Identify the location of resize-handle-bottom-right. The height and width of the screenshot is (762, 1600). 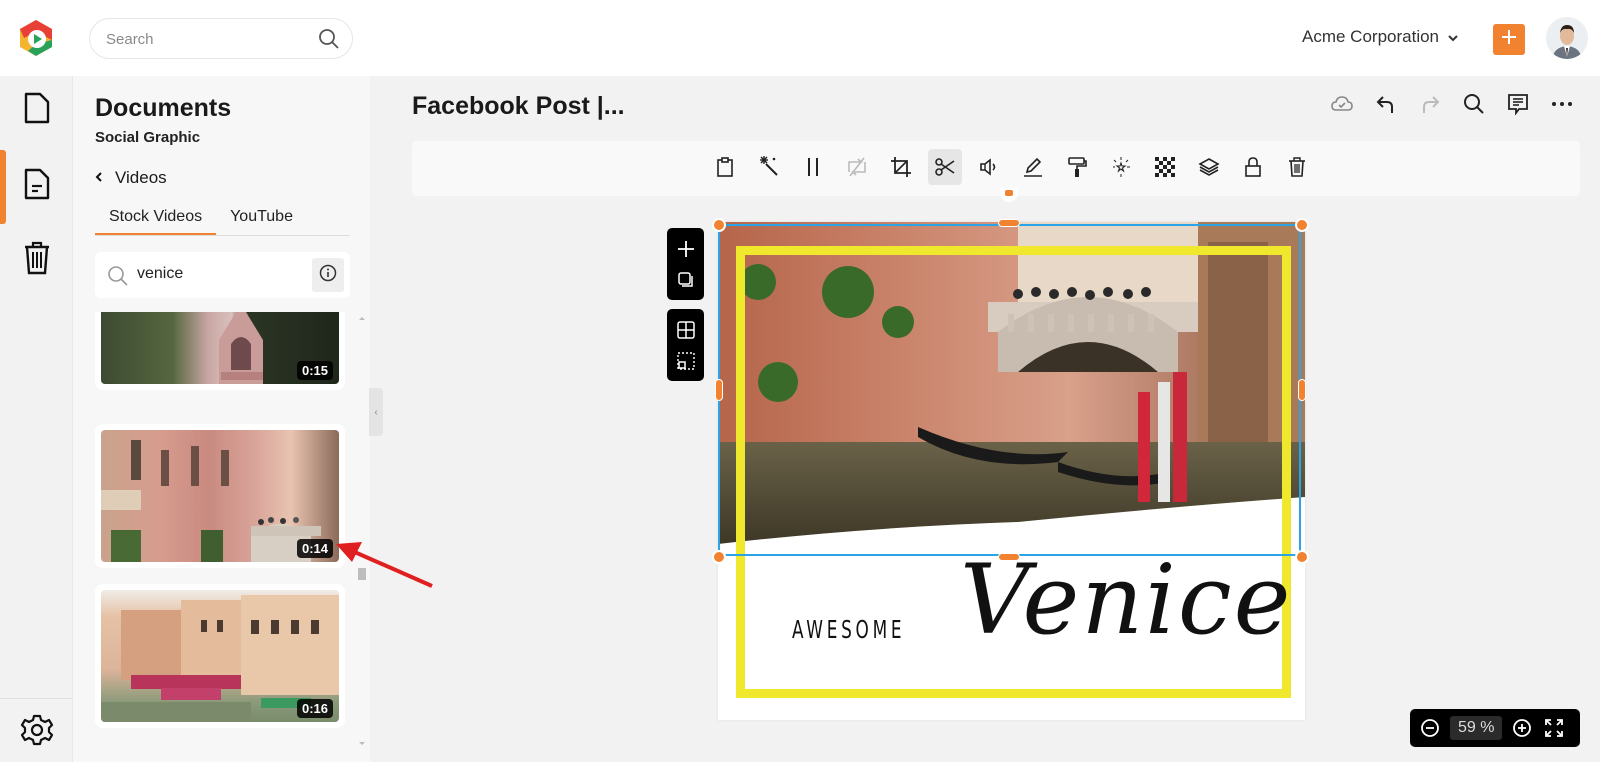
(1302, 557).